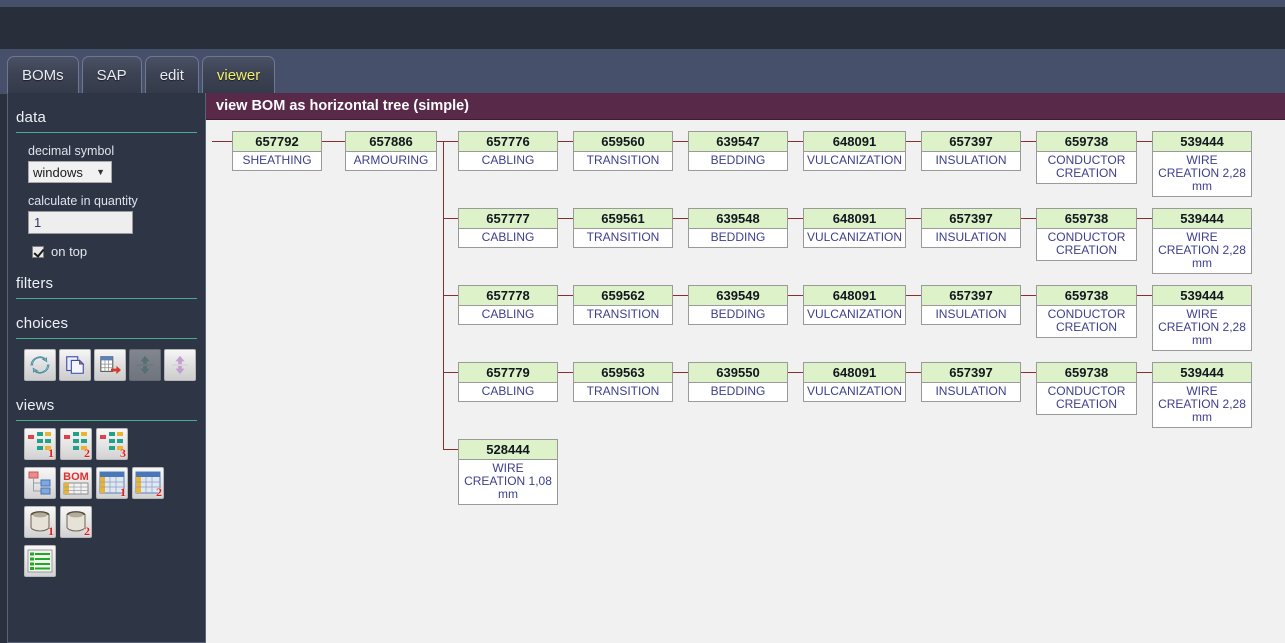  I want to click on bom-node: 659563 TRANSITION, so click(623, 382).